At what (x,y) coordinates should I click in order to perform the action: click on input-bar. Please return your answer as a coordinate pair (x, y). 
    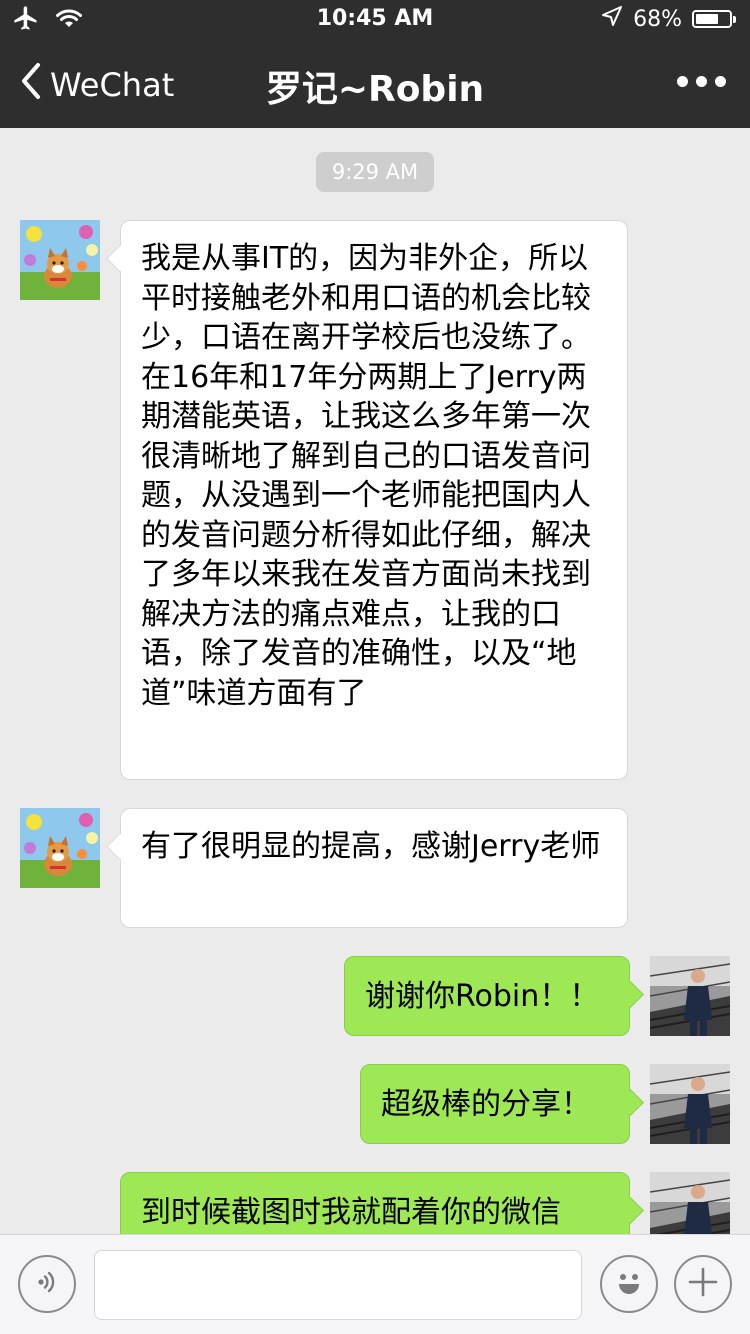
    Looking at the image, I should click on (375, 1284).